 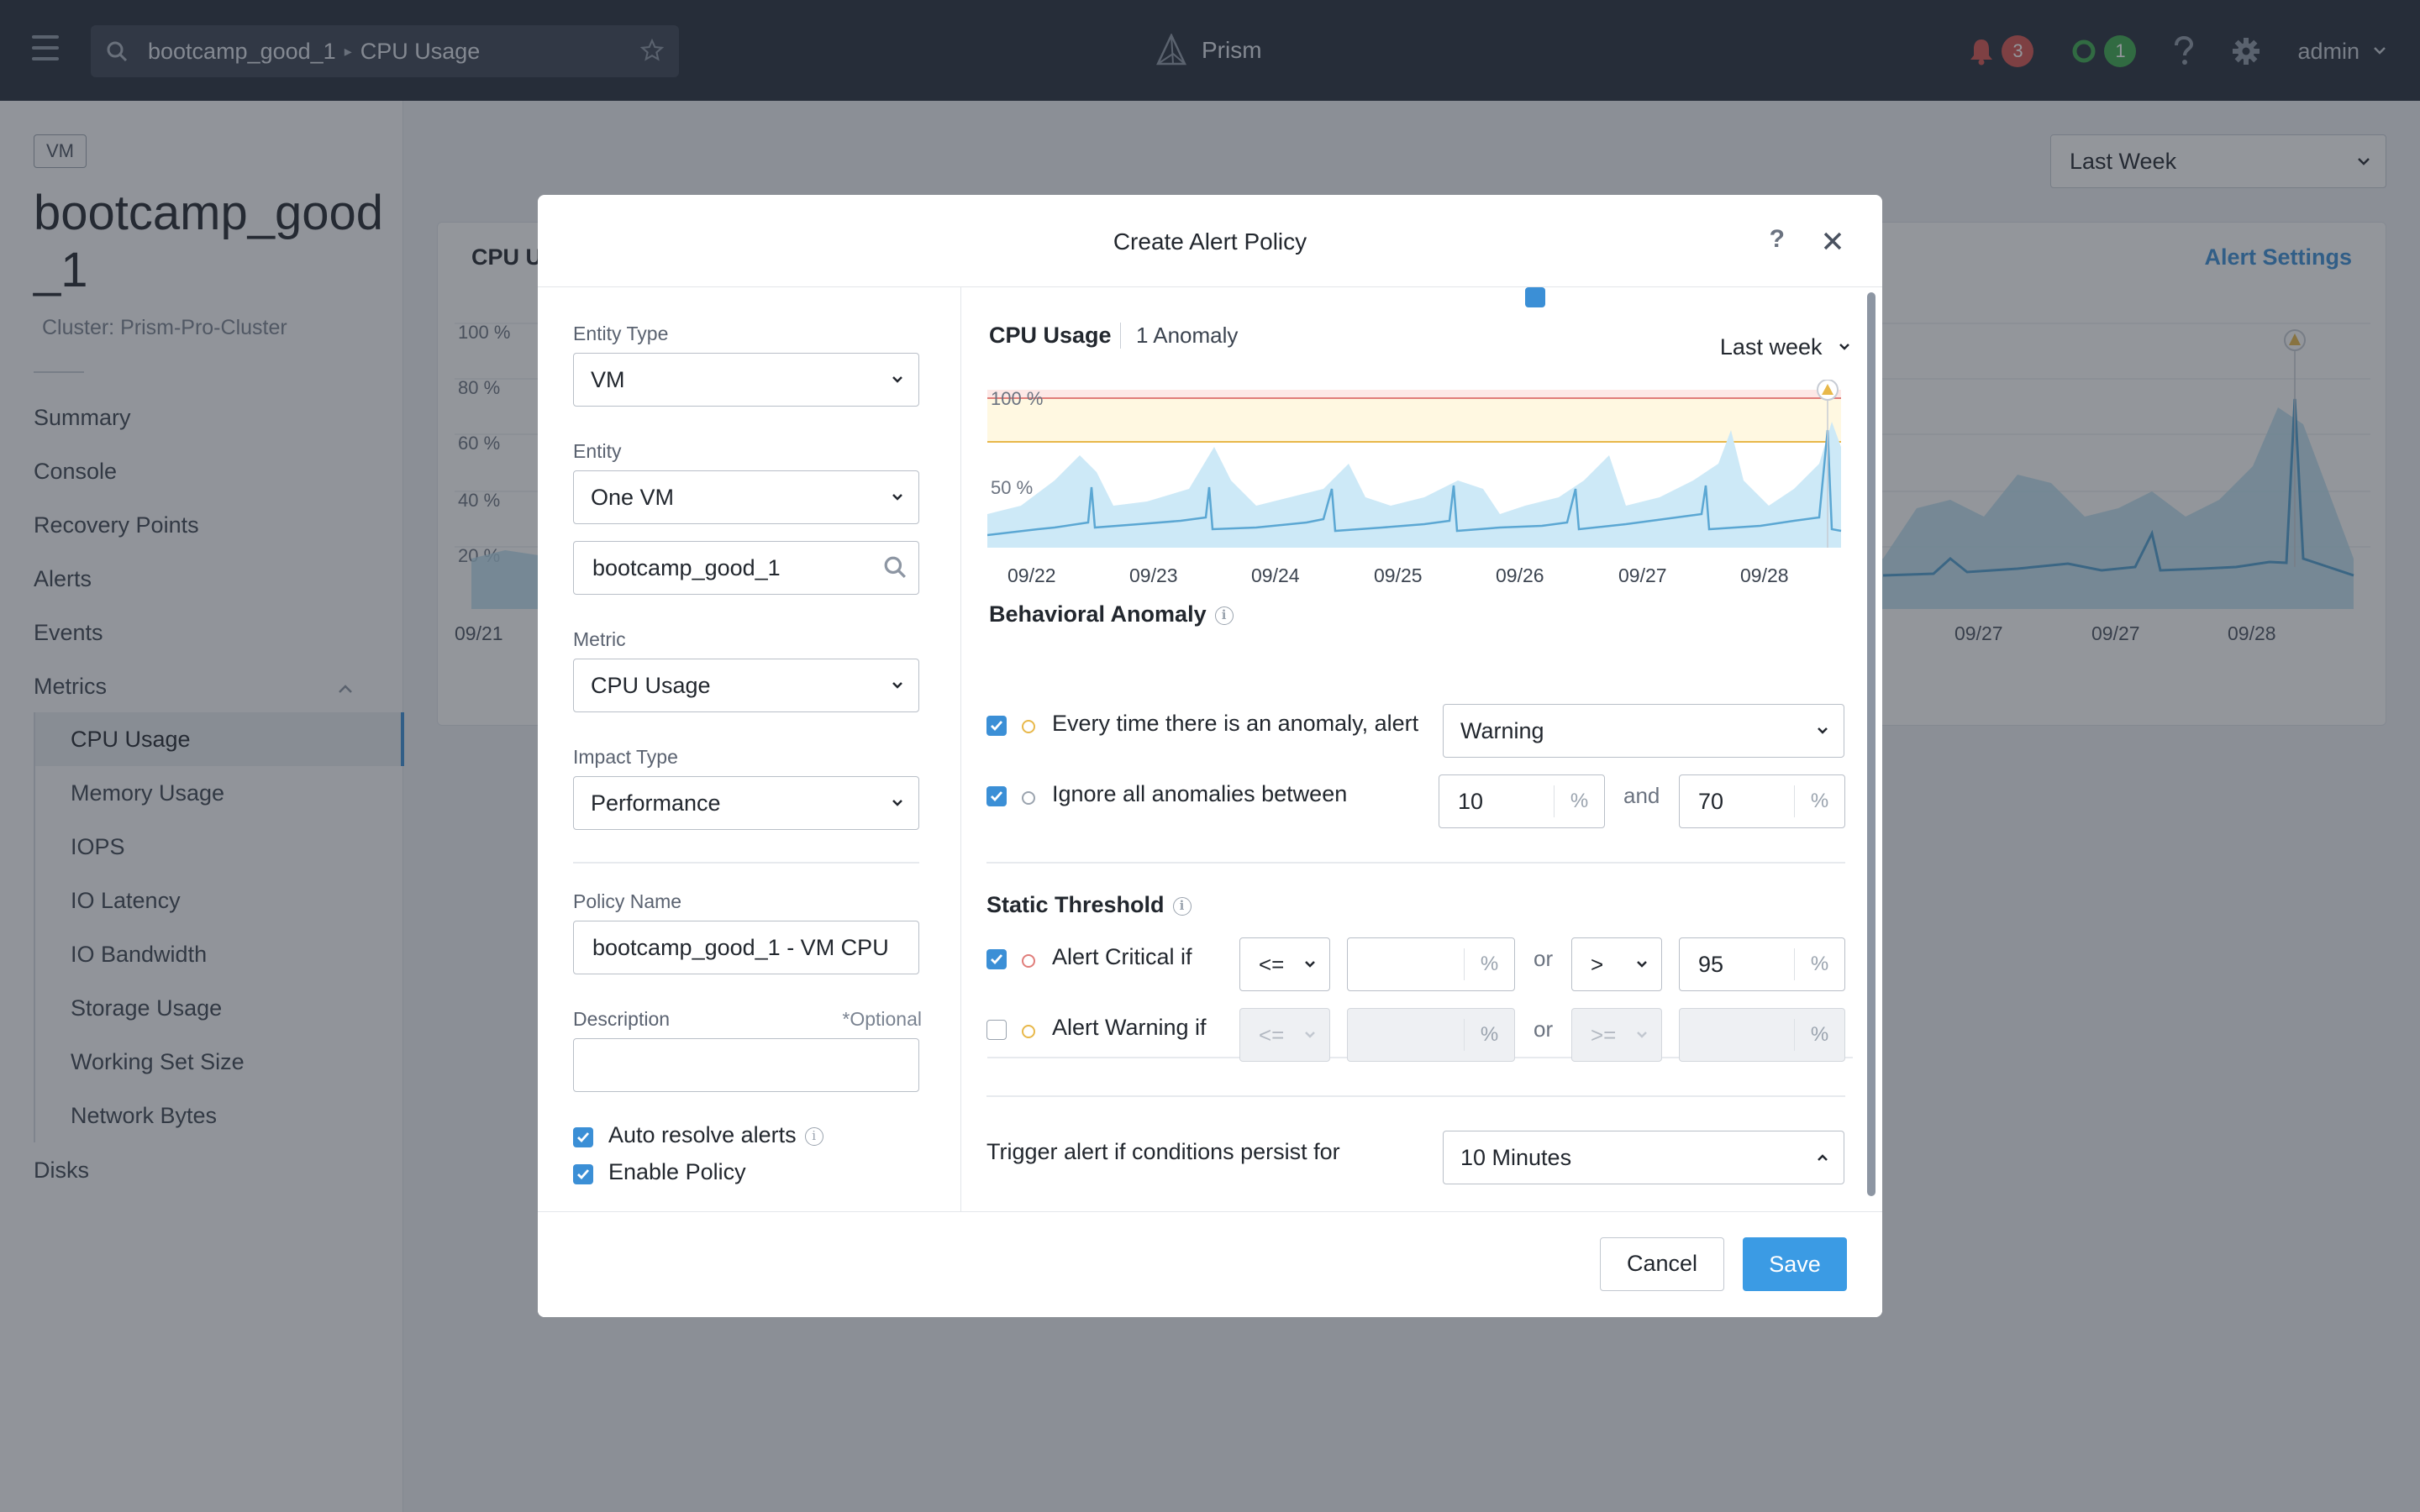 What do you see at coordinates (1662, 1264) in the screenshot?
I see `cancel-button: Cancel` at bounding box center [1662, 1264].